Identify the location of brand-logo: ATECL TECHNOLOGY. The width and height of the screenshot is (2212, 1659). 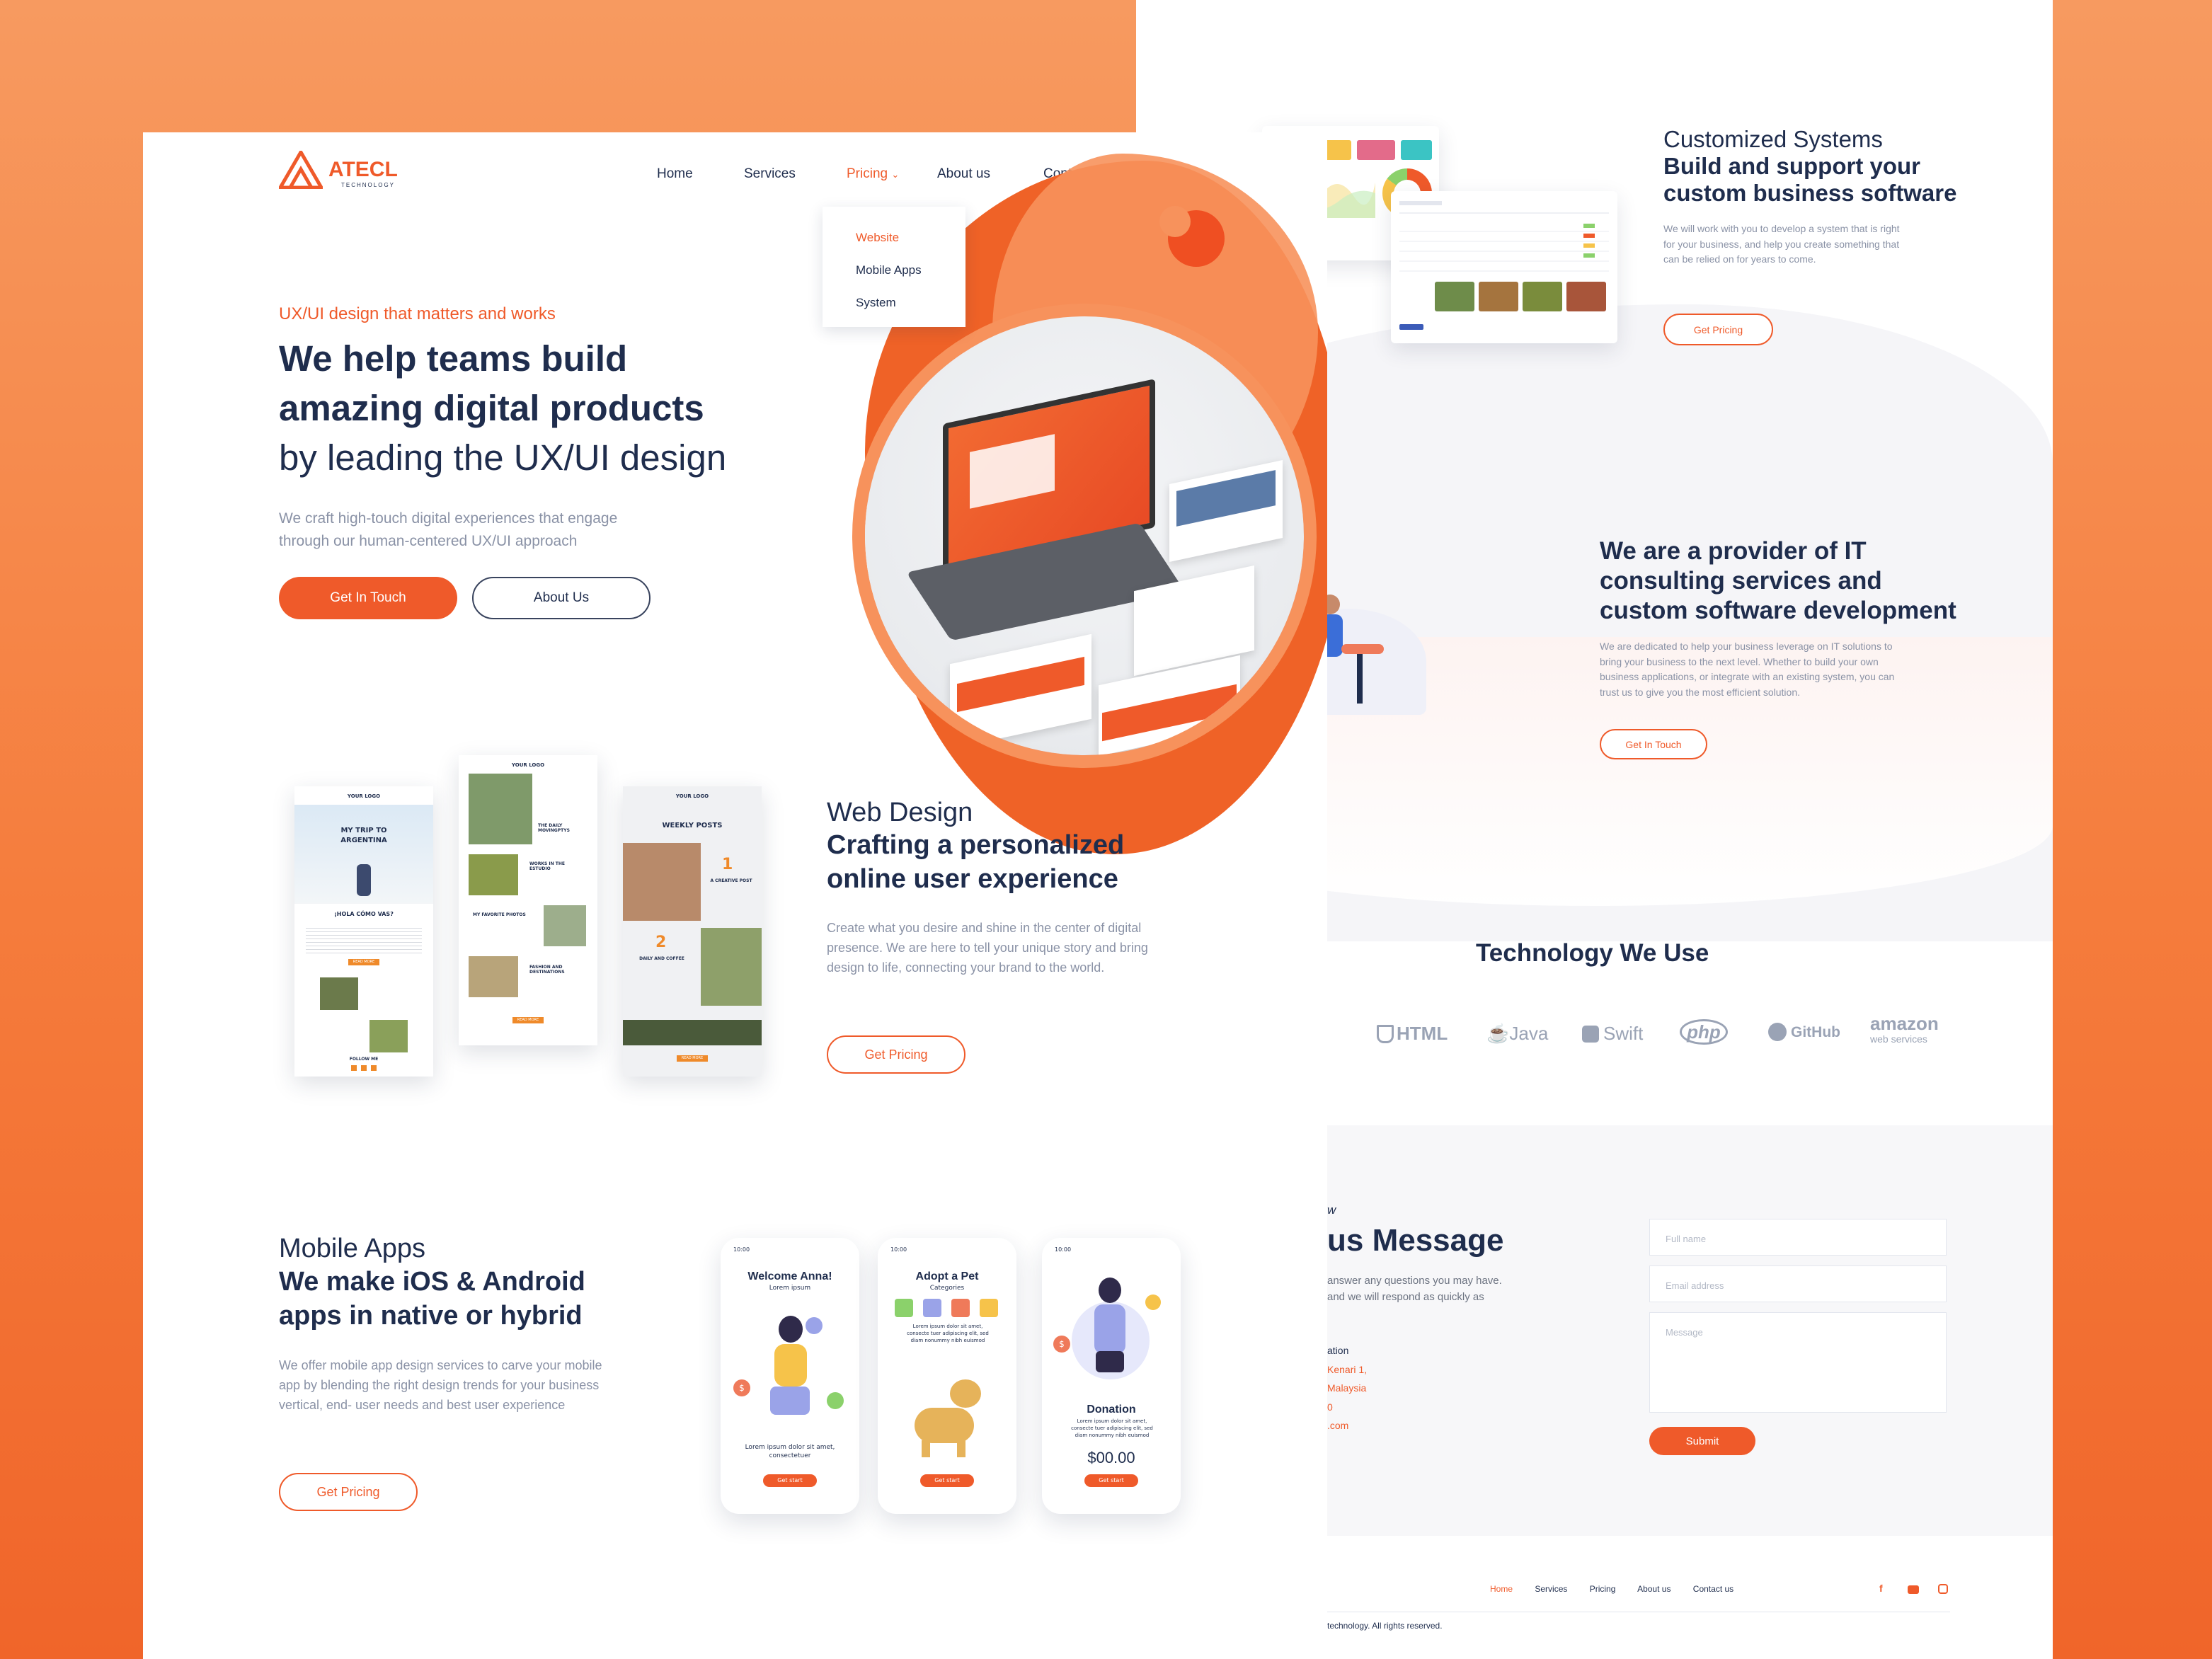
(342, 172).